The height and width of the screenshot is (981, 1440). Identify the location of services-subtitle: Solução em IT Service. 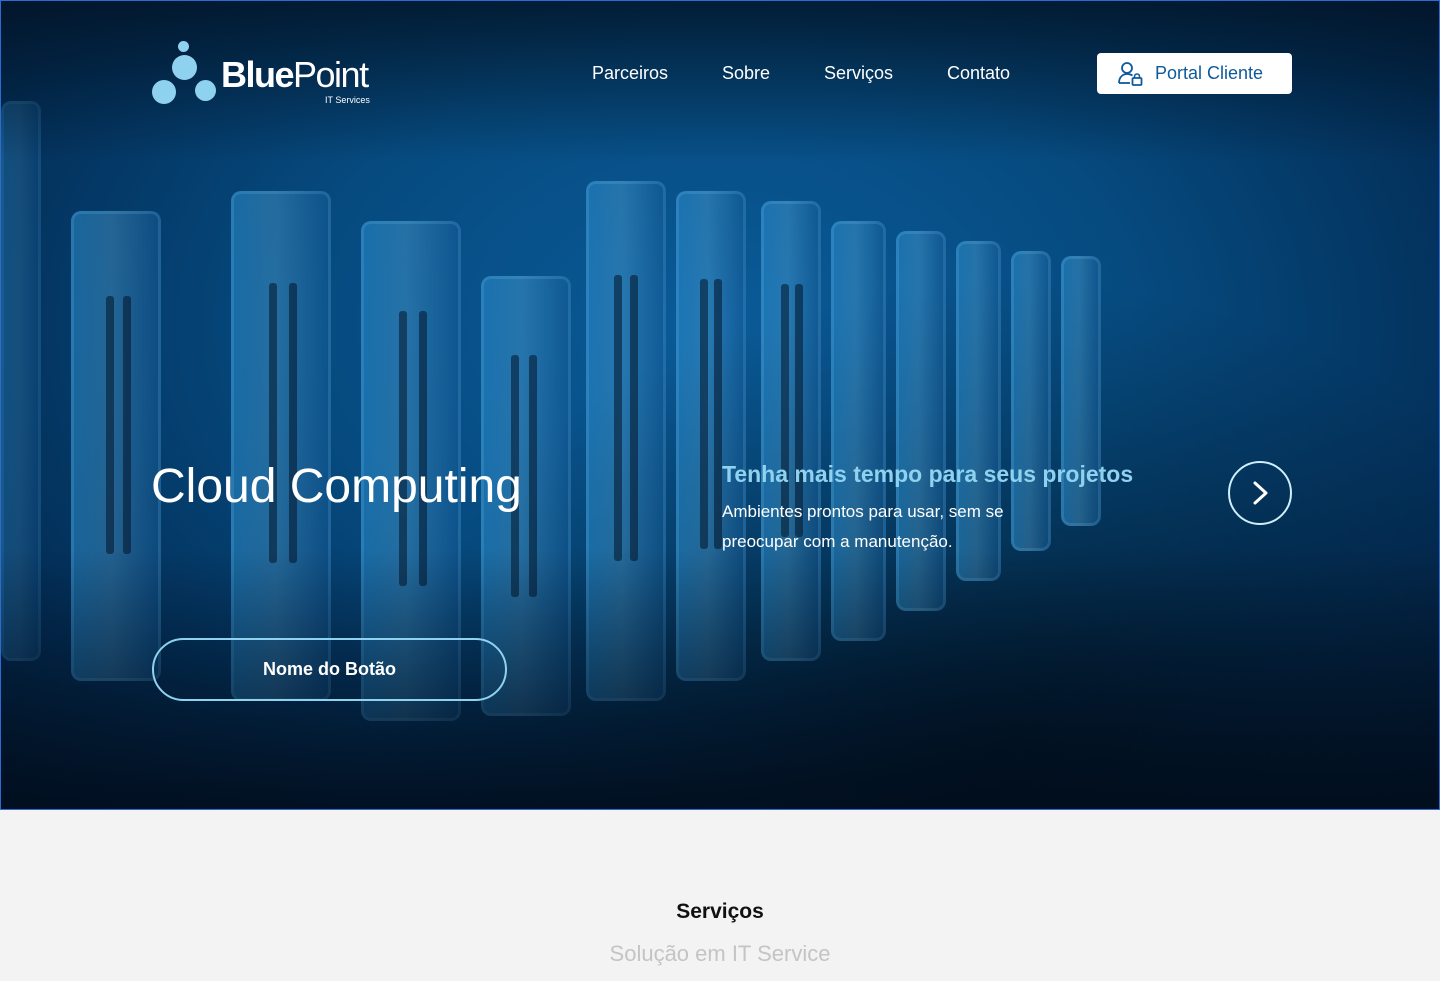
(720, 953).